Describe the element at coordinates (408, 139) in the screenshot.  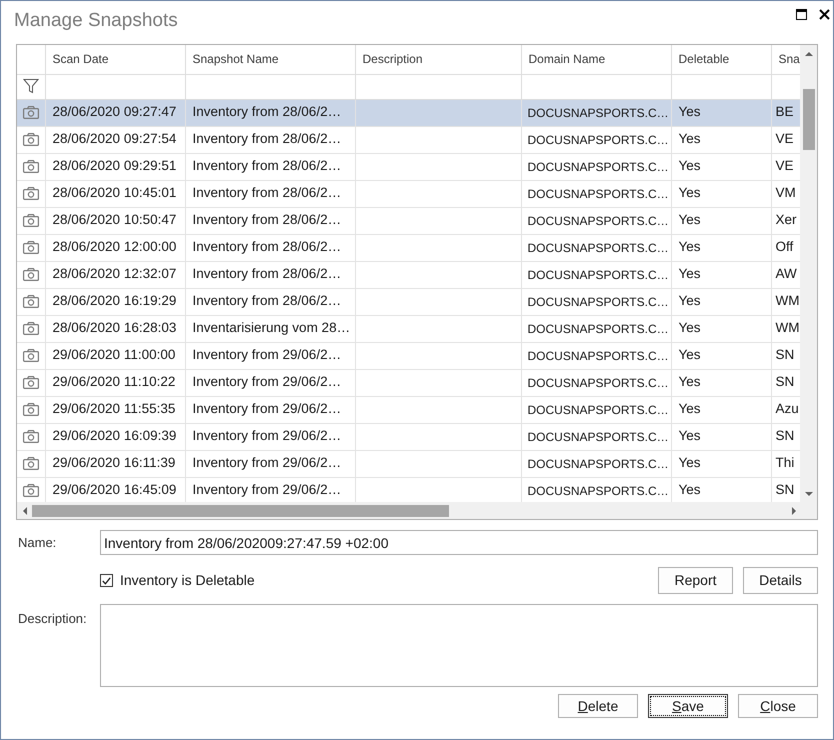
I see `table-row: 28/06/2020 09:27:54 Inventory from 28/06/2… DOCUSNAPSPORTS.C… Yes VE` at that location.